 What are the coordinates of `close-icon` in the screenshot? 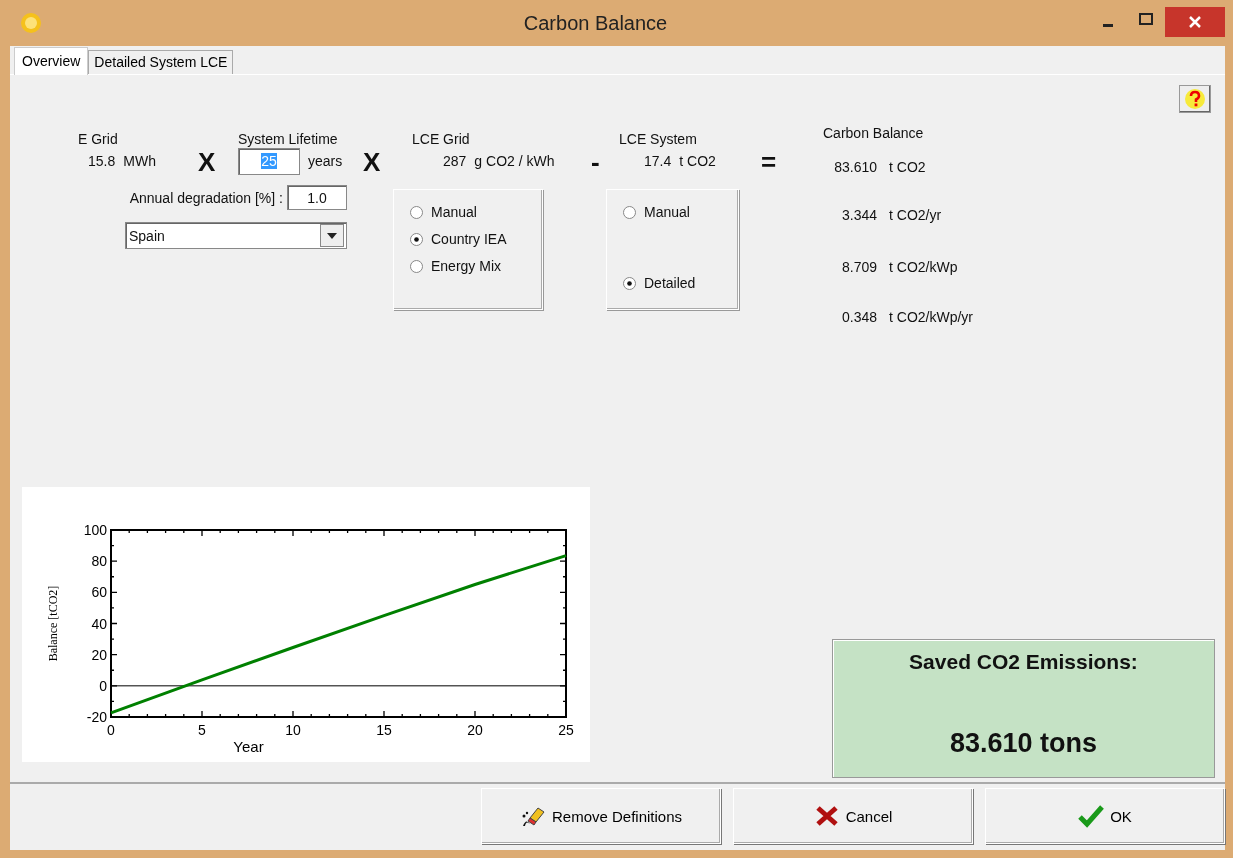 It's located at (1195, 22).